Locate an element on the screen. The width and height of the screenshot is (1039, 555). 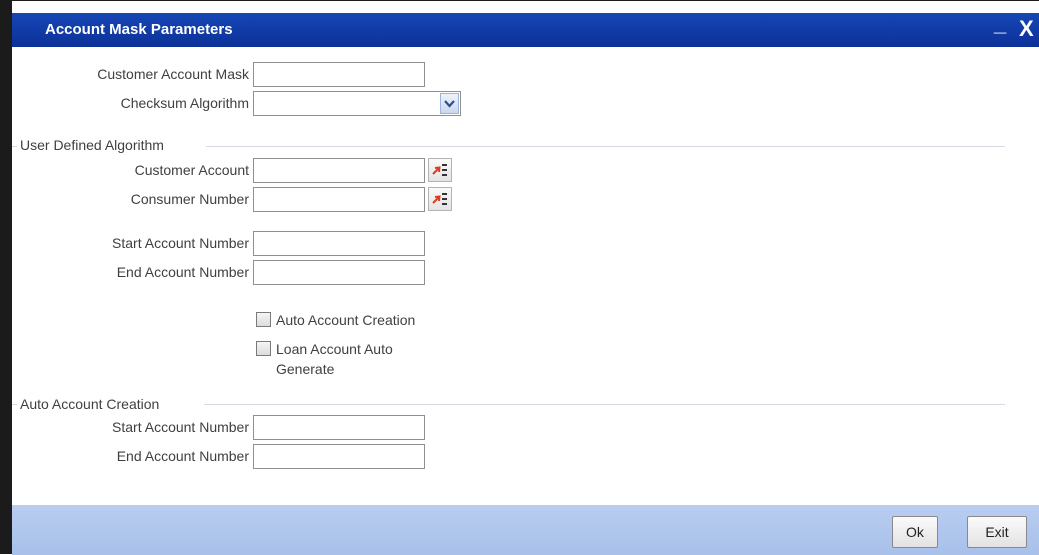
auto-account-creation-label: Auto Account Creation is located at coordinates (346, 320).